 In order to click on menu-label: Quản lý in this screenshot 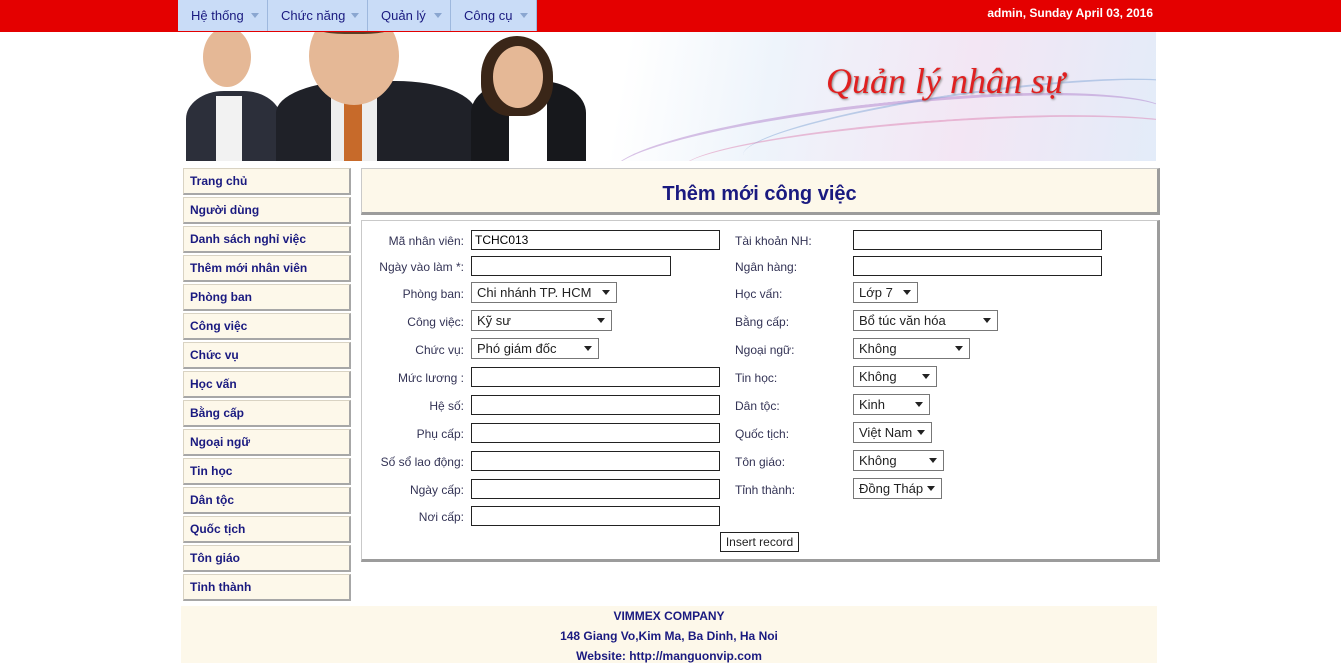, I will do `click(403, 15)`.